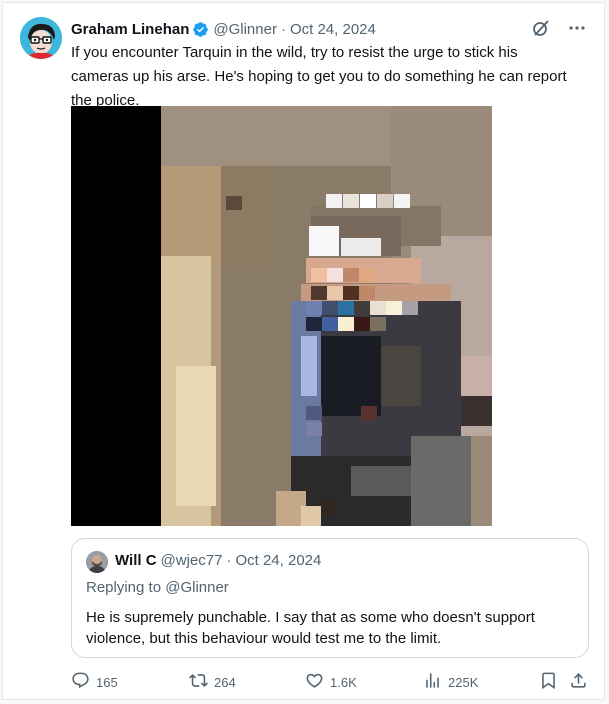 The image size is (609, 704). Describe the element at coordinates (136, 560) in the screenshot. I see `quoted-author-name: Will C` at that location.